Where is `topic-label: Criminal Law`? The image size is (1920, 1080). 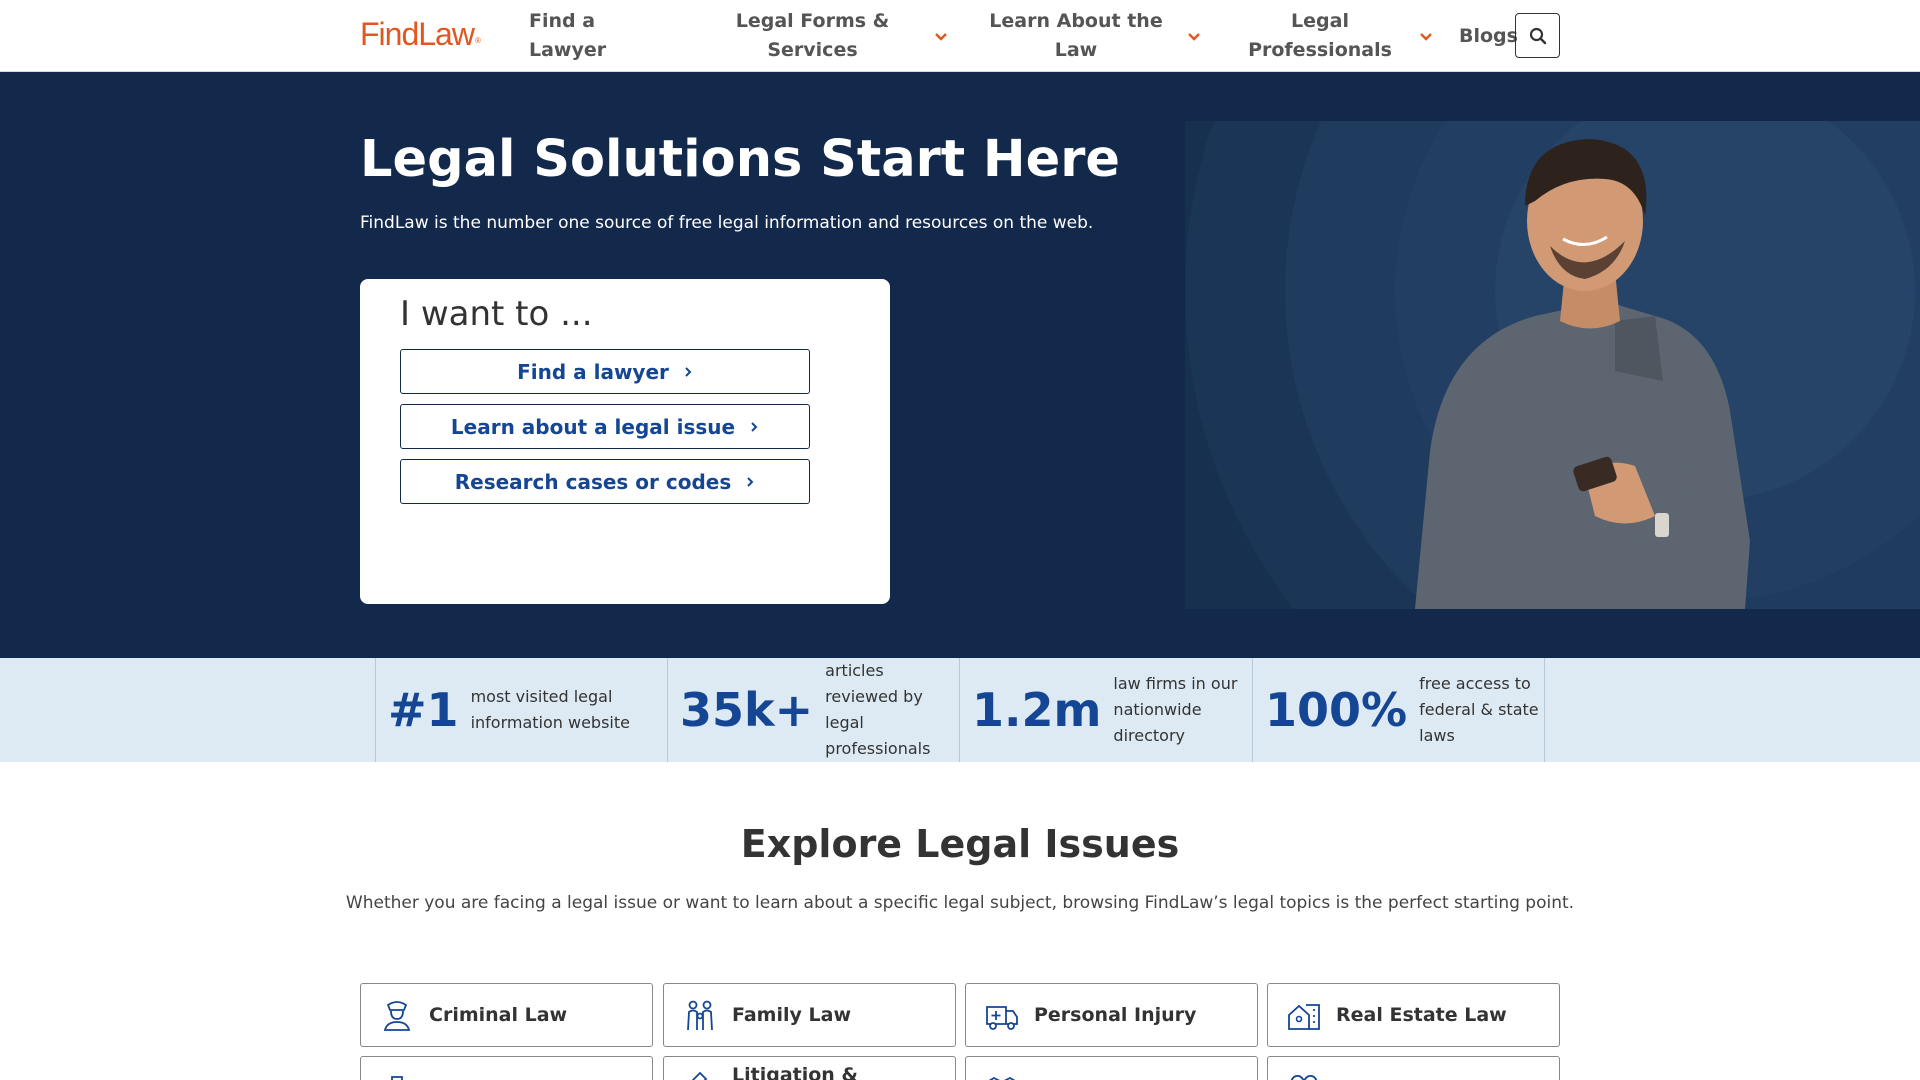
topic-label: Criminal Law is located at coordinates (498, 1015).